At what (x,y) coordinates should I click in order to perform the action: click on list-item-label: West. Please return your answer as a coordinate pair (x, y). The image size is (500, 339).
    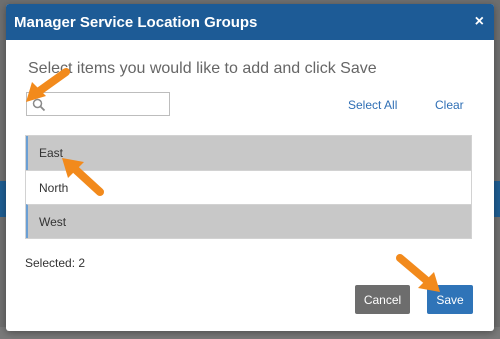
    Looking at the image, I should click on (53, 221).